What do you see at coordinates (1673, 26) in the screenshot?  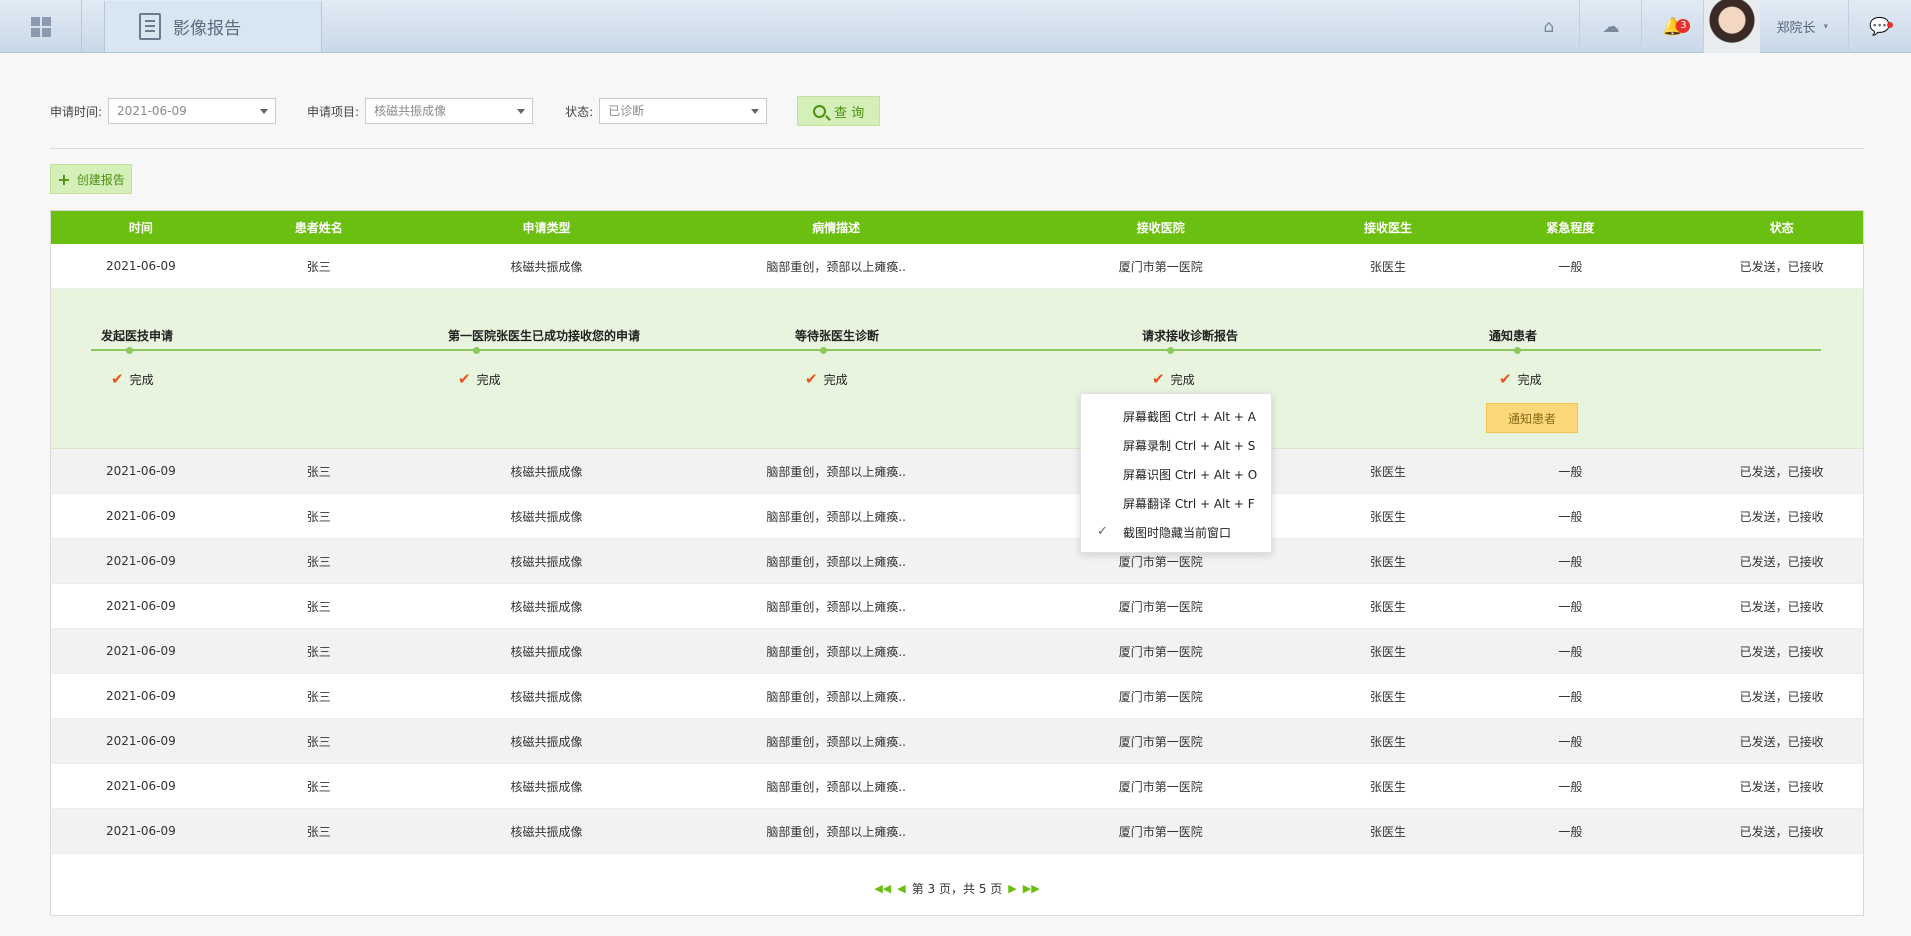 I see `notifications-button: 🔔 3` at bounding box center [1673, 26].